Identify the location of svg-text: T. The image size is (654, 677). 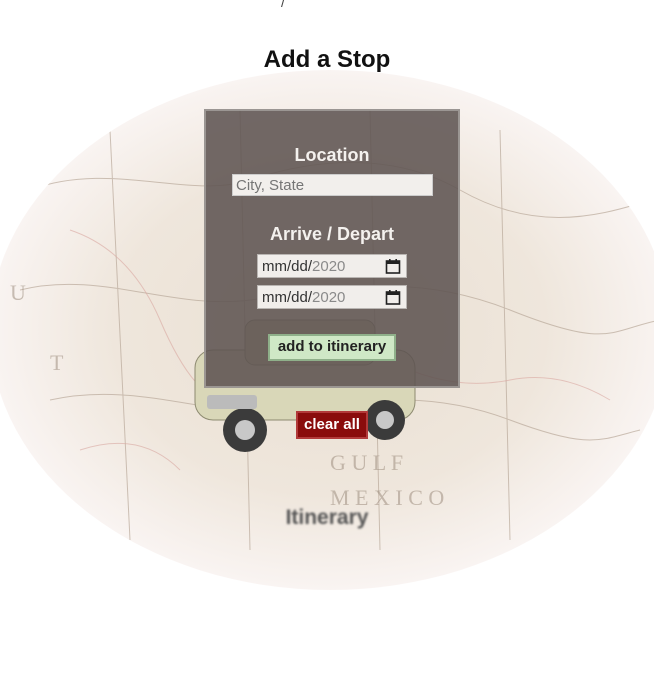
(57, 362).